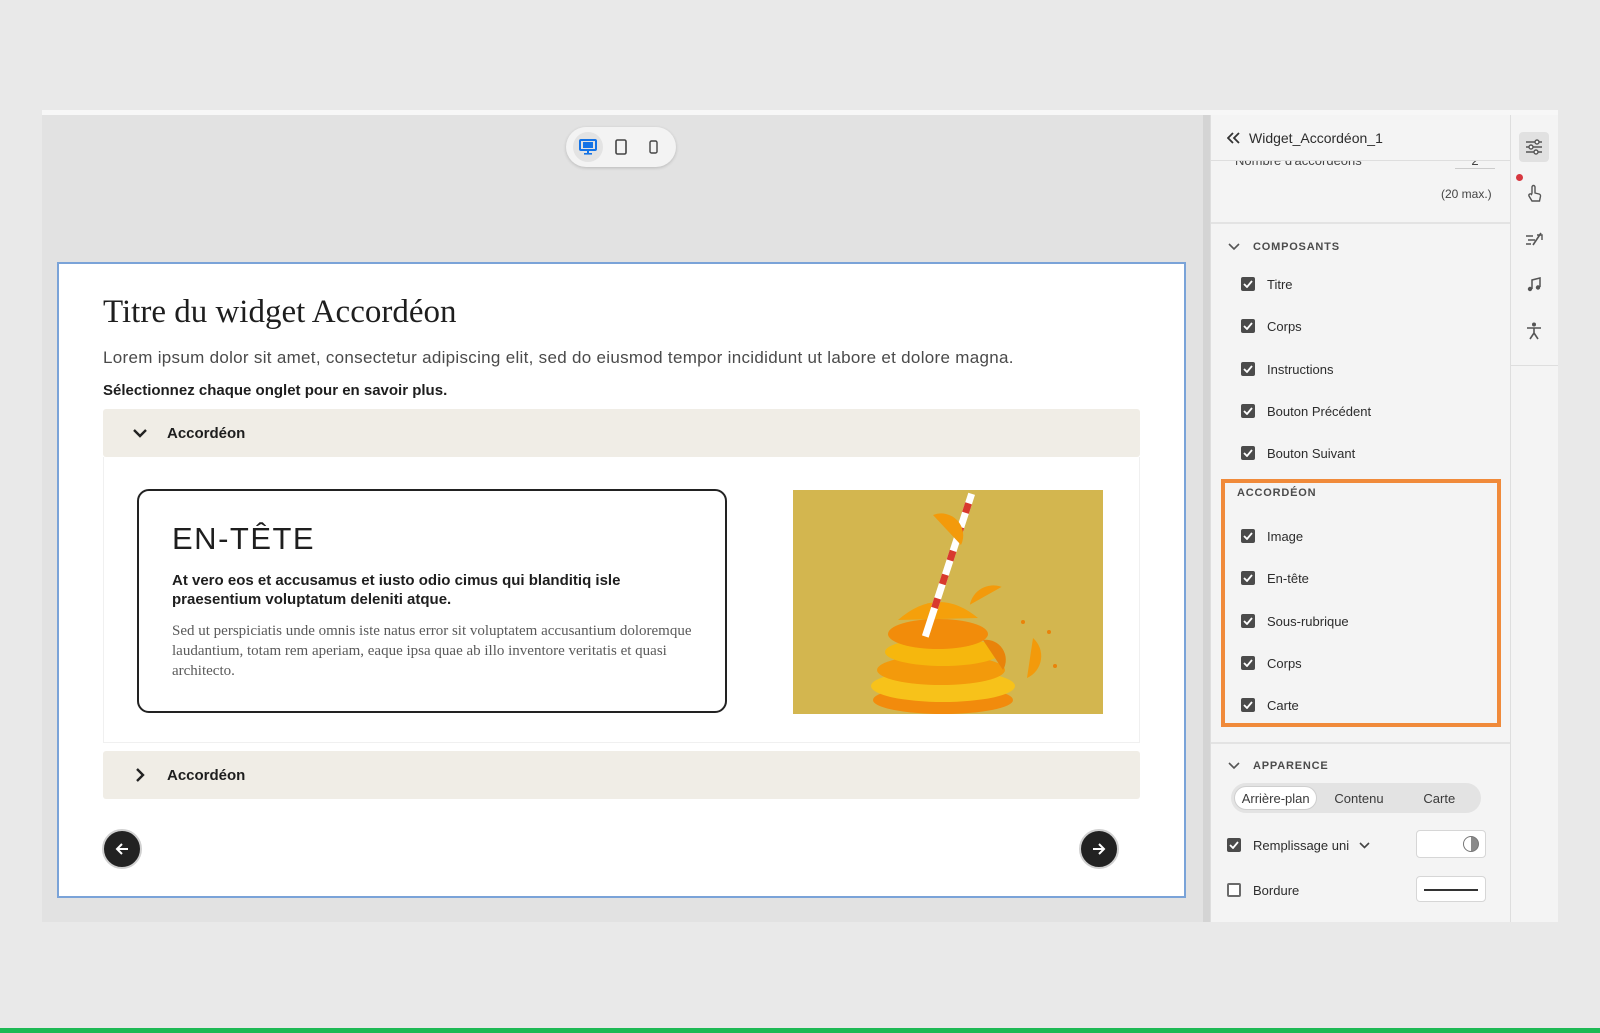 The height and width of the screenshot is (1033, 1600). I want to click on section-apparence-header: APPARENCE, so click(1277, 766).